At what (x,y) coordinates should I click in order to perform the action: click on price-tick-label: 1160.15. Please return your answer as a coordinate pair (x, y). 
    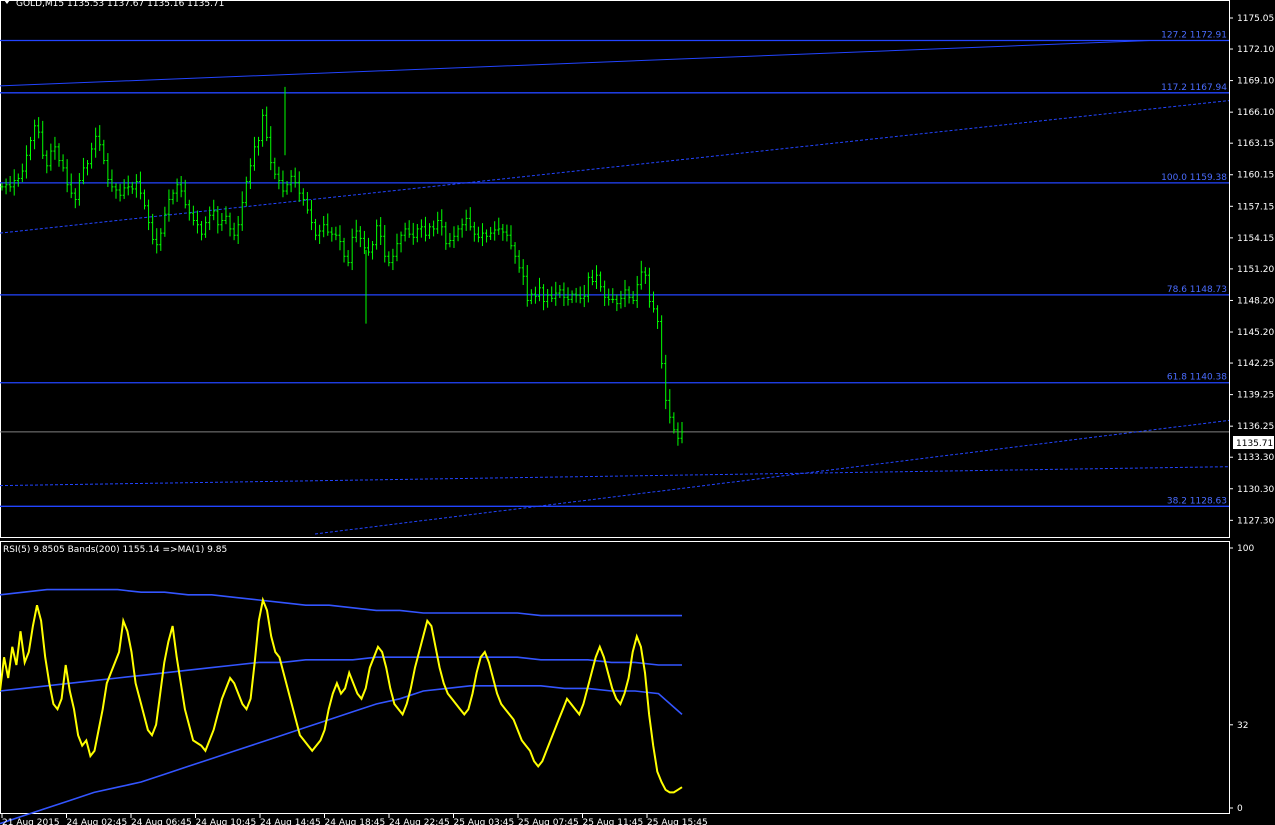
    Looking at the image, I should click on (1255, 176).